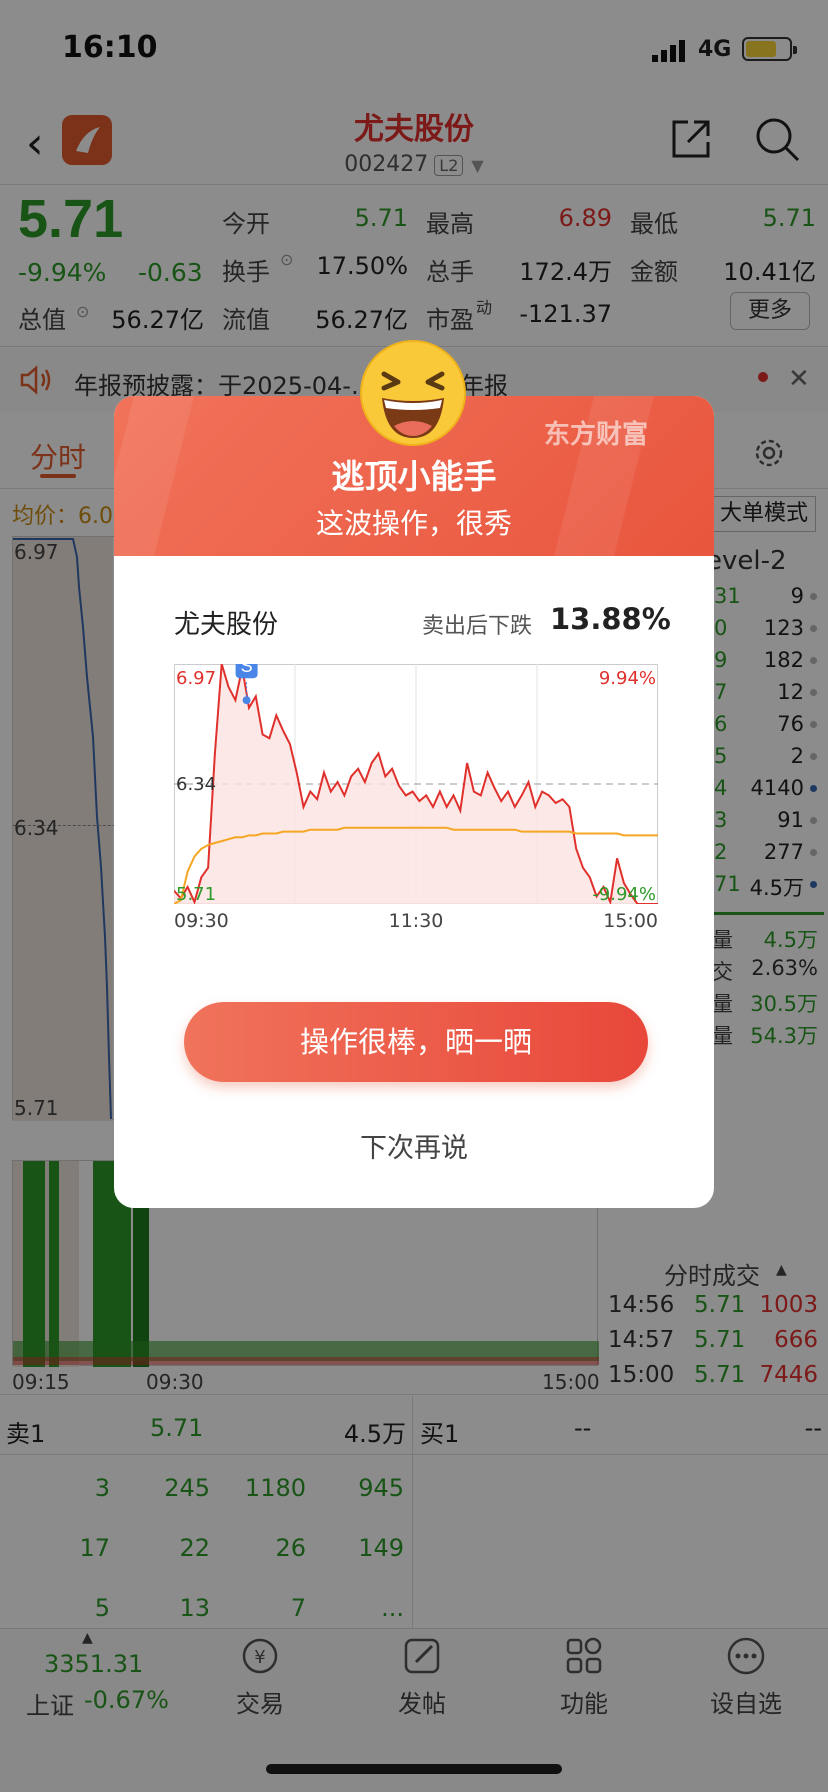 Image resolution: width=828 pixels, height=1792 pixels. Describe the element at coordinates (414, 1145) in the screenshot. I see `dismiss-button: 下次再说` at that location.